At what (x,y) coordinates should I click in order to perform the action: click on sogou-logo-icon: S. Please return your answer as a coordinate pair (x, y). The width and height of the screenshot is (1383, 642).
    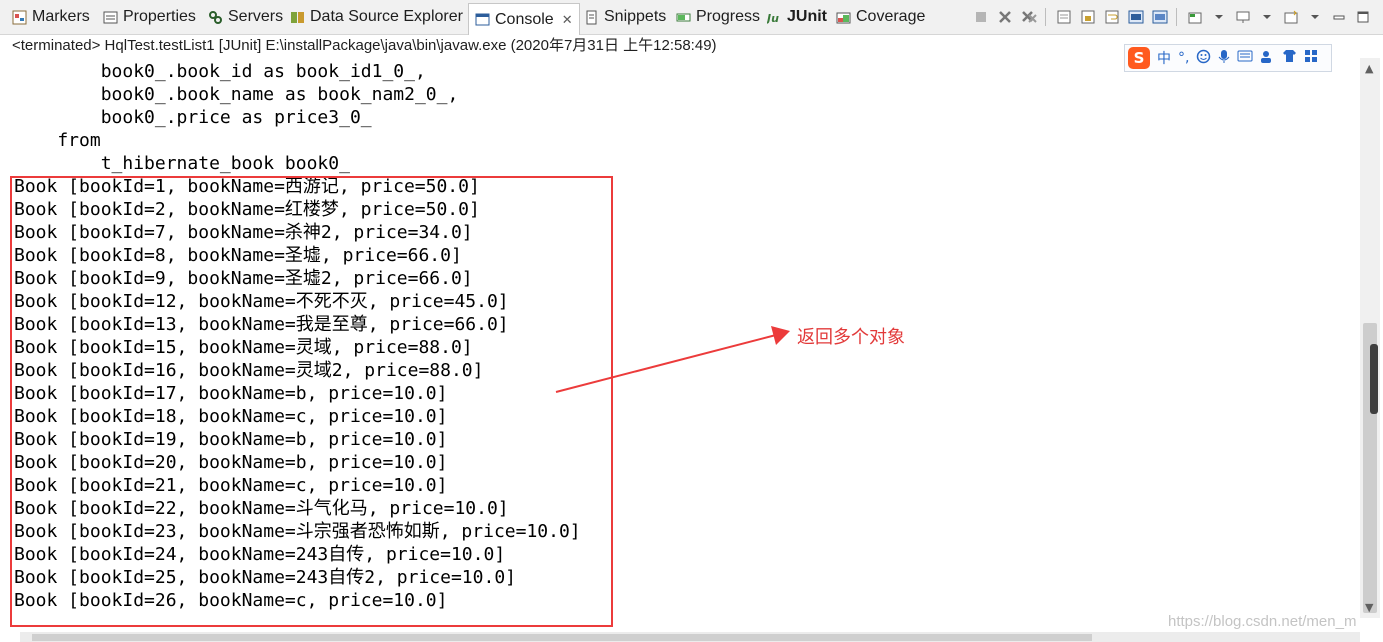
    Looking at the image, I should click on (1139, 58).